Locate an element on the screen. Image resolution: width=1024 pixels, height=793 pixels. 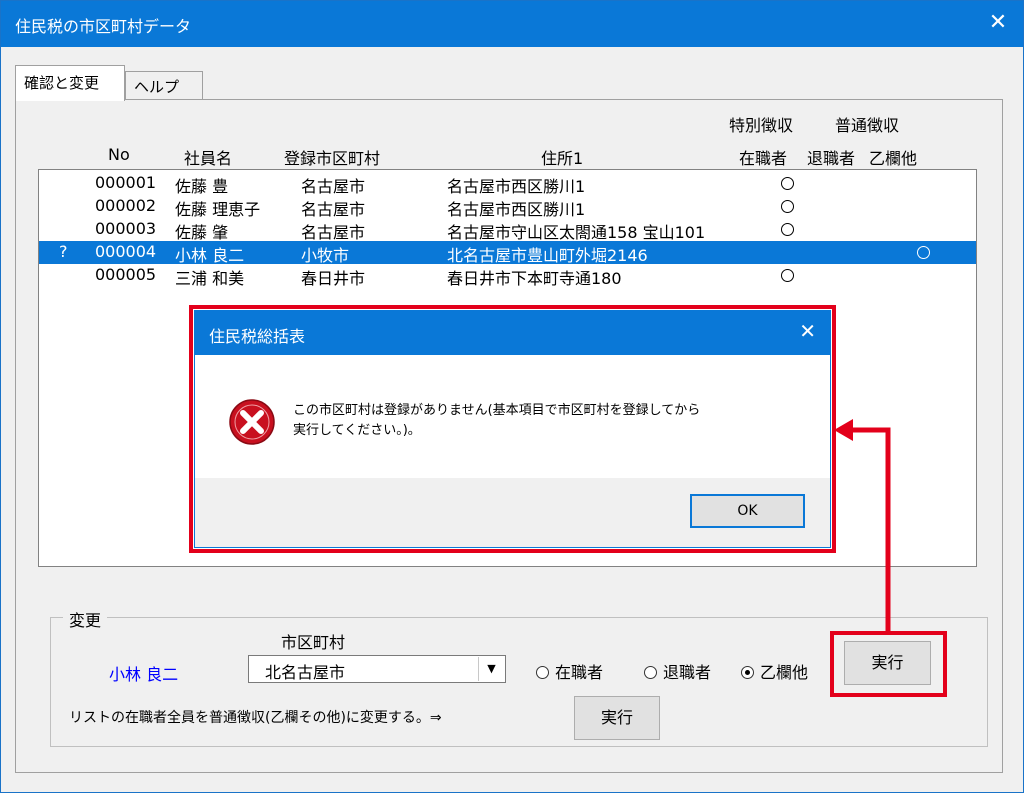
header-otsu-other: 乙欄他 is located at coordinates (893, 158).